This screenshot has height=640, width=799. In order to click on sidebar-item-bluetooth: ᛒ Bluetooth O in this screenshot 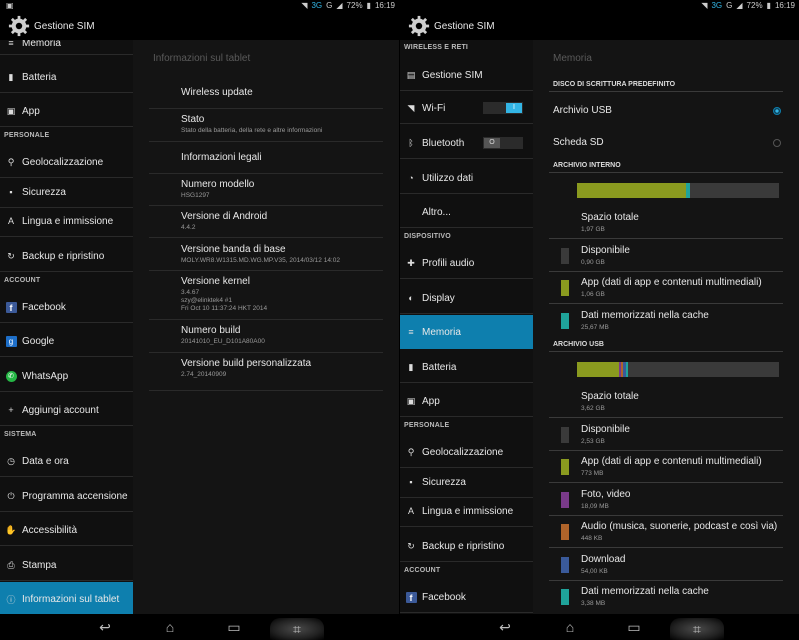, I will do `click(466, 143)`.